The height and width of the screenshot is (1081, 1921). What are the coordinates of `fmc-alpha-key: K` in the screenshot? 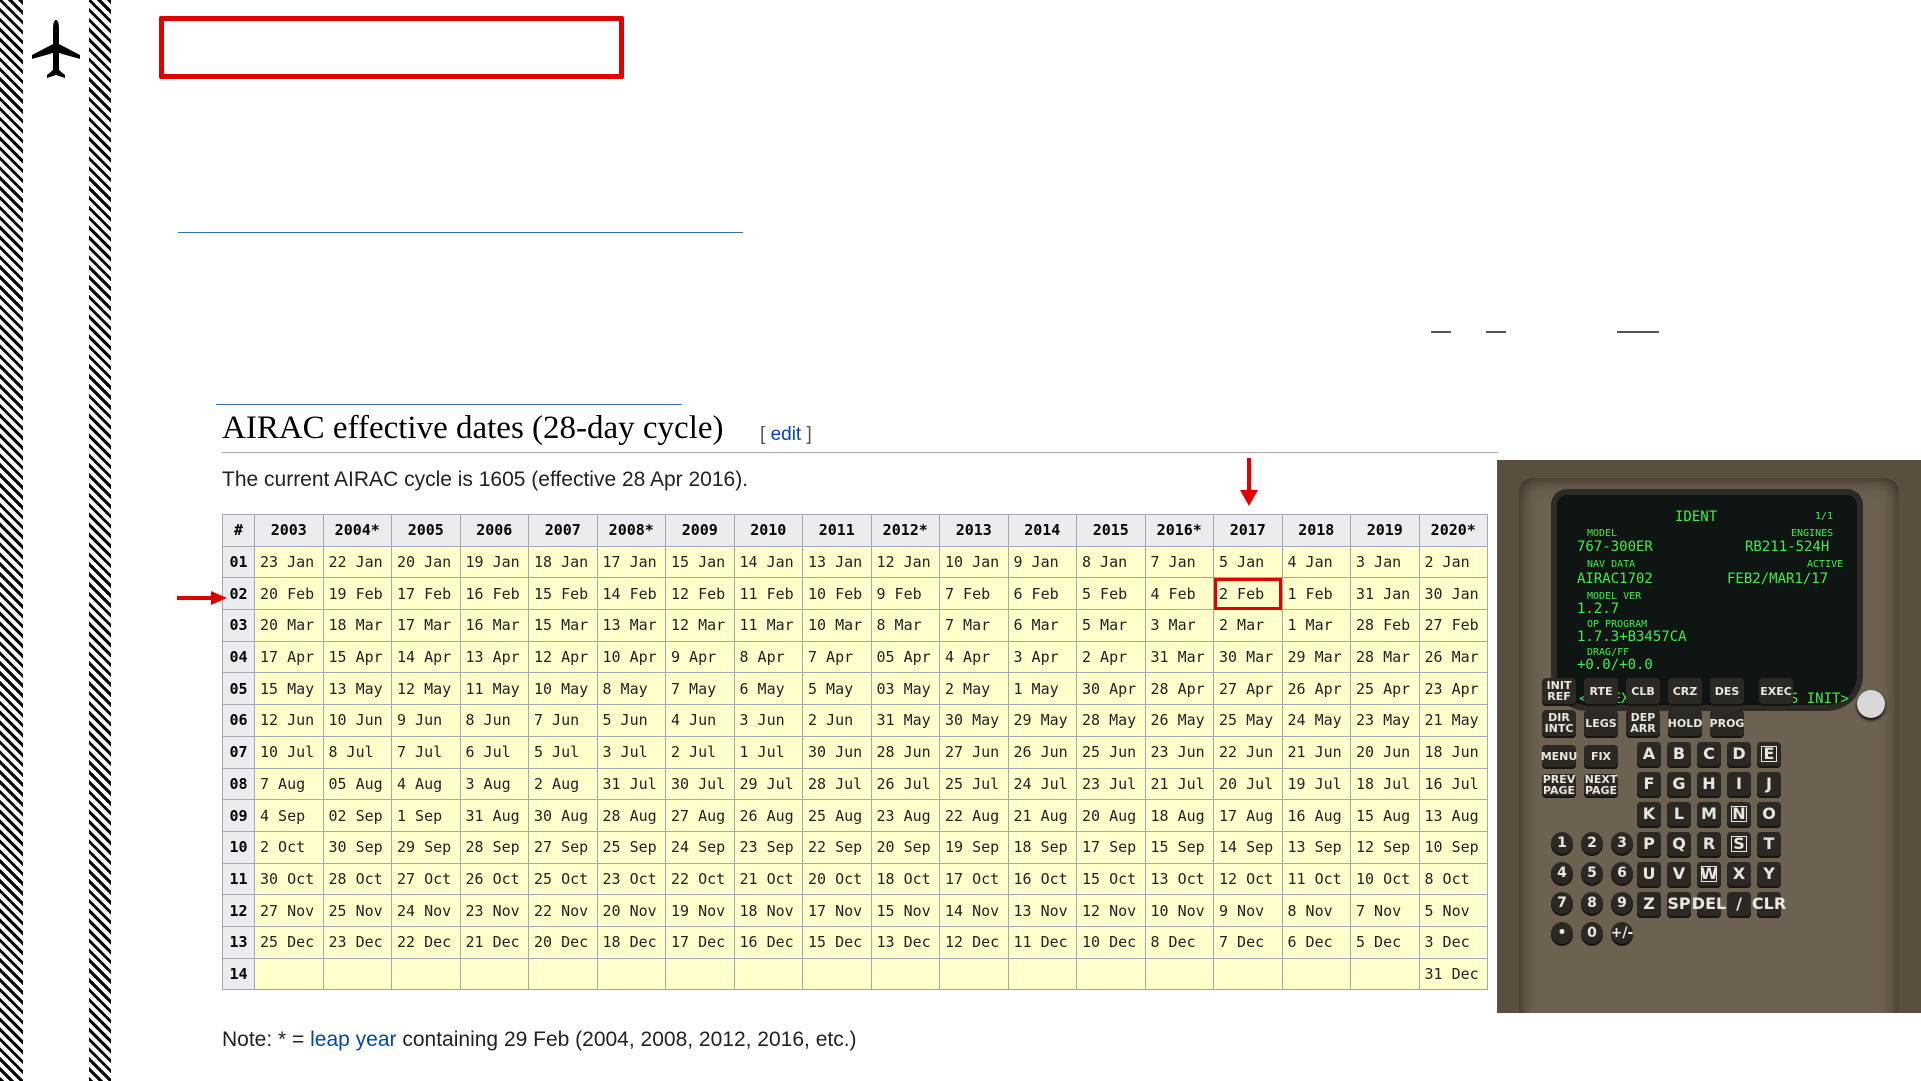 It's located at (1649, 814).